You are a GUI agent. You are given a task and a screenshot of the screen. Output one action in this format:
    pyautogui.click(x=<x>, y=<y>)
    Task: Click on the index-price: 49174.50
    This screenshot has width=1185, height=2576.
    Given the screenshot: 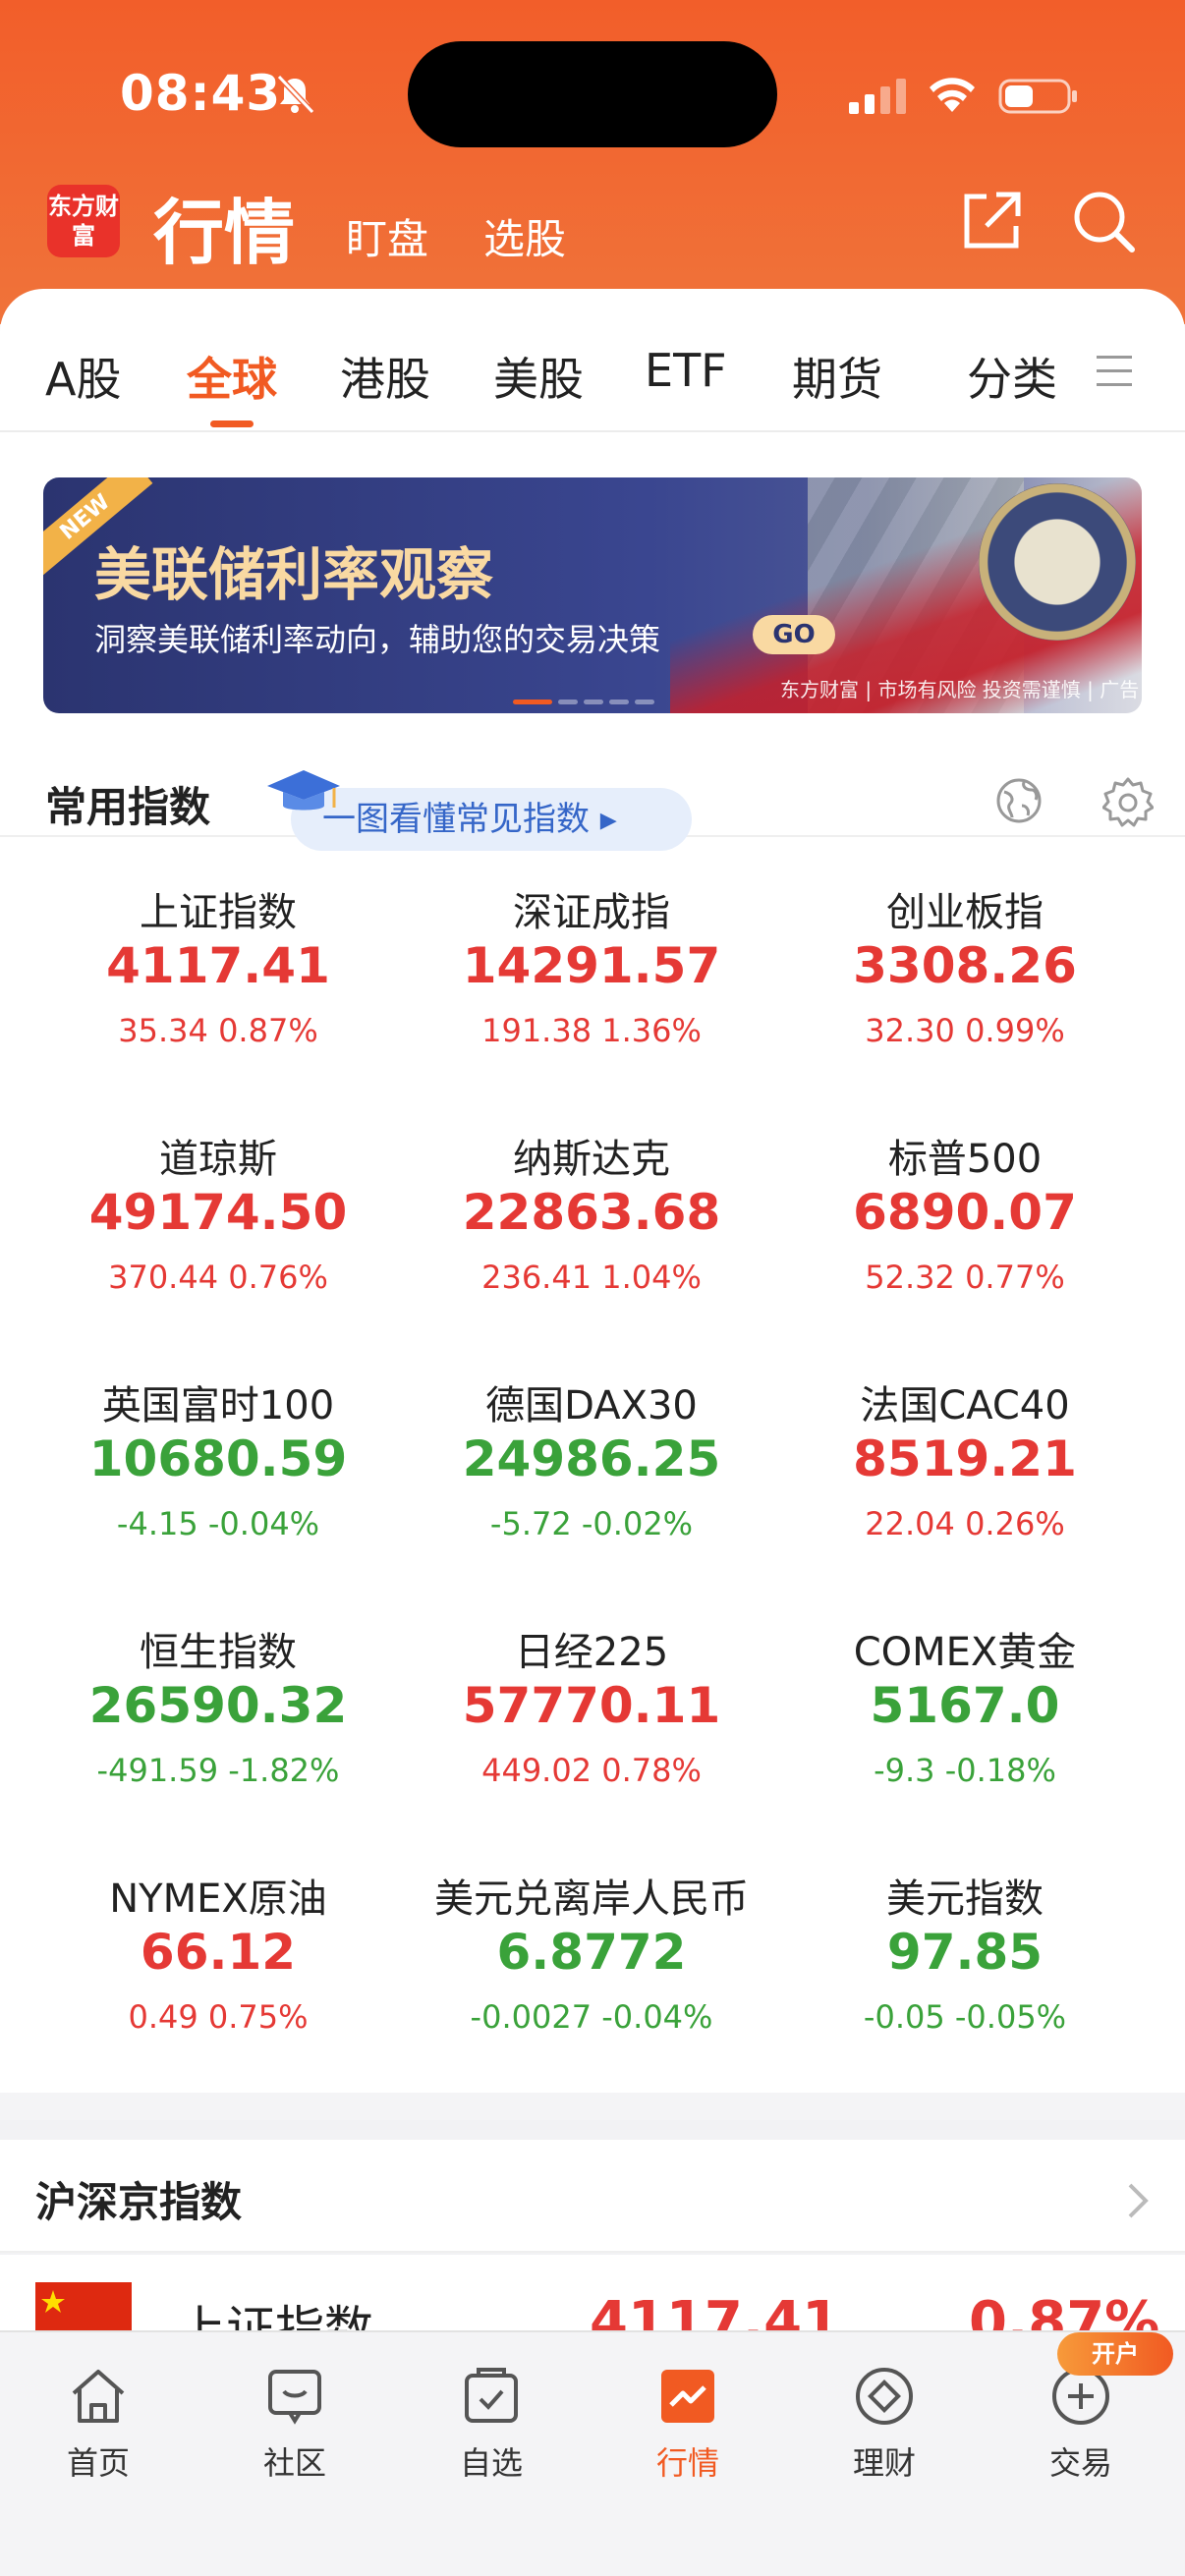 What is the action you would take?
    pyautogui.click(x=218, y=1212)
    